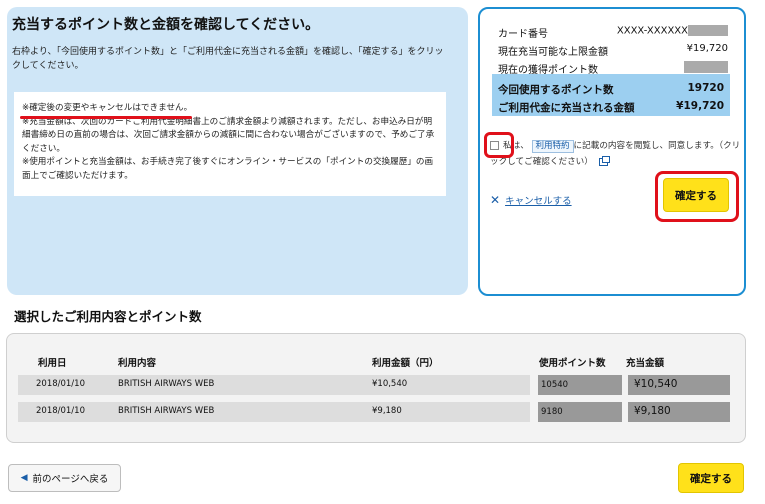  I want to click on terms-agreement: 私は、 利用特約 に記載の内容を閲覧し、同意します。（クリックしてご確認ください）, so click(616, 154).